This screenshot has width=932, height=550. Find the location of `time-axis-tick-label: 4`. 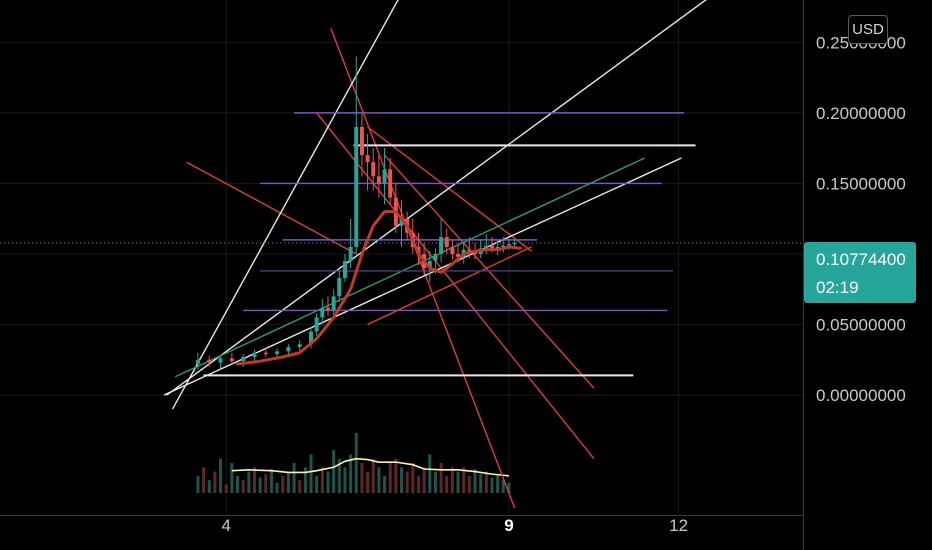

time-axis-tick-label: 4 is located at coordinates (225, 525).